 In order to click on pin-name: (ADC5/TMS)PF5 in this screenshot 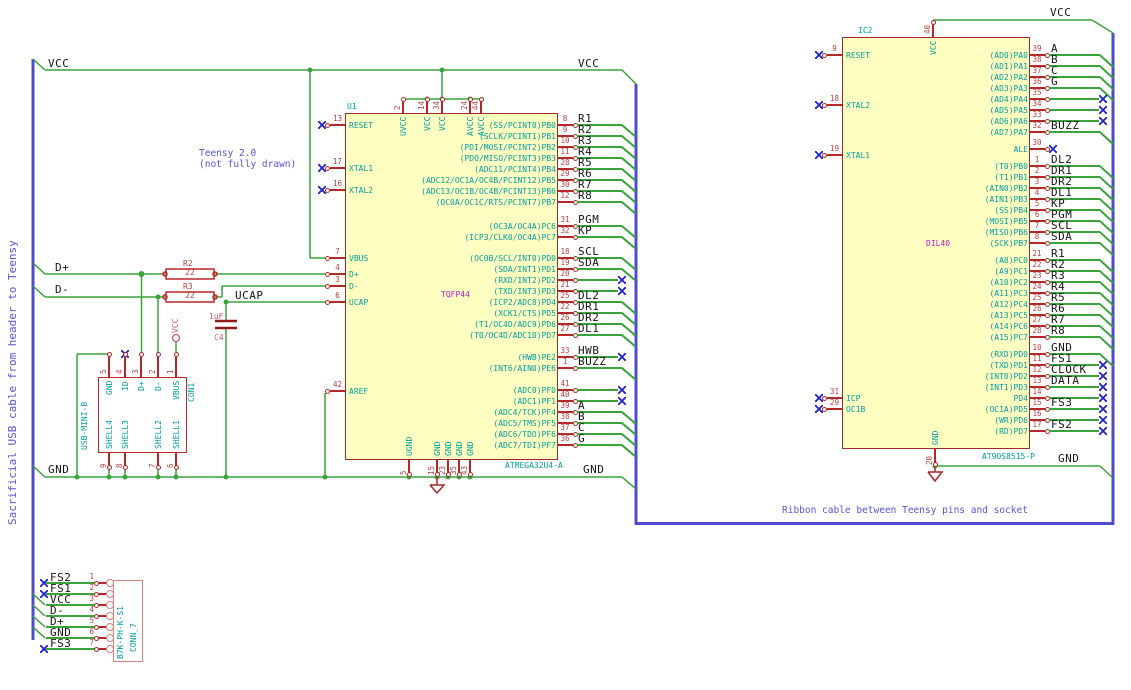, I will do `click(524, 423)`.